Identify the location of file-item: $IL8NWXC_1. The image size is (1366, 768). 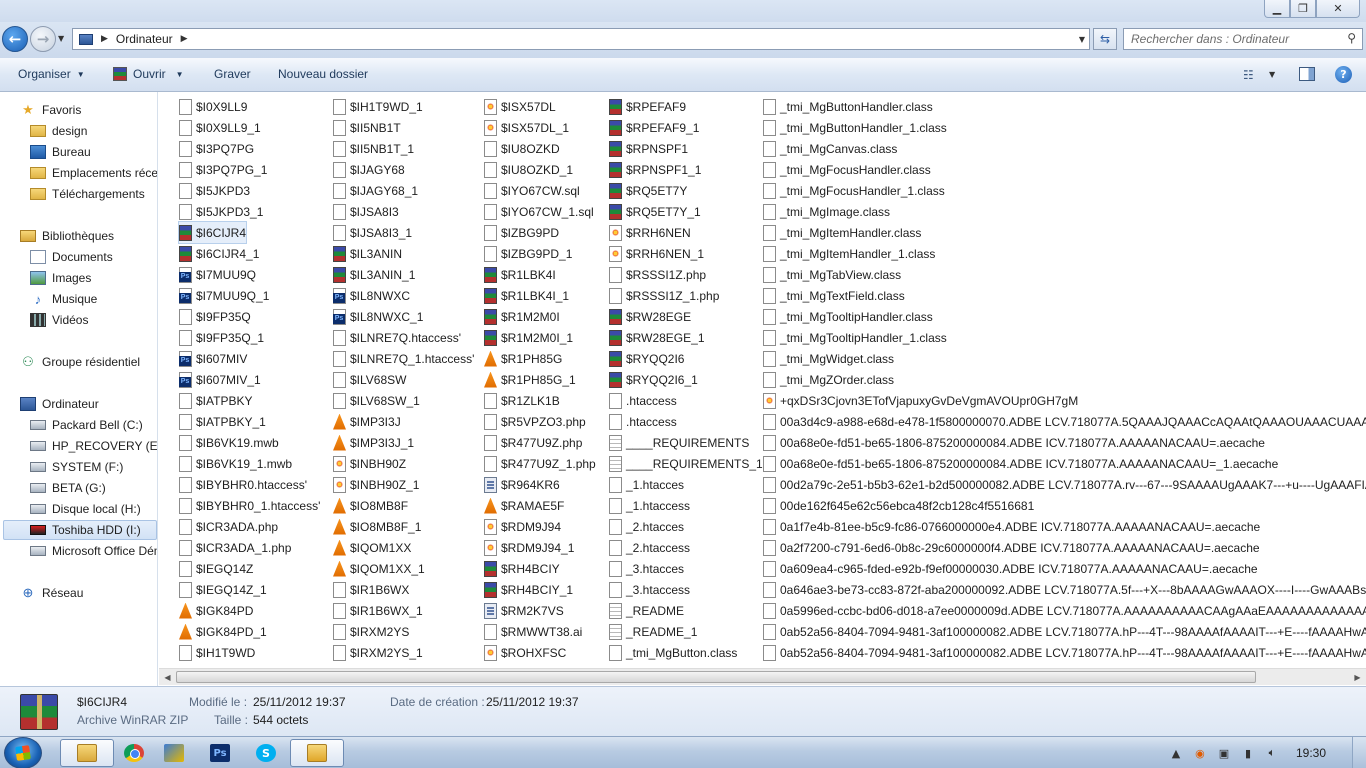
(378, 316).